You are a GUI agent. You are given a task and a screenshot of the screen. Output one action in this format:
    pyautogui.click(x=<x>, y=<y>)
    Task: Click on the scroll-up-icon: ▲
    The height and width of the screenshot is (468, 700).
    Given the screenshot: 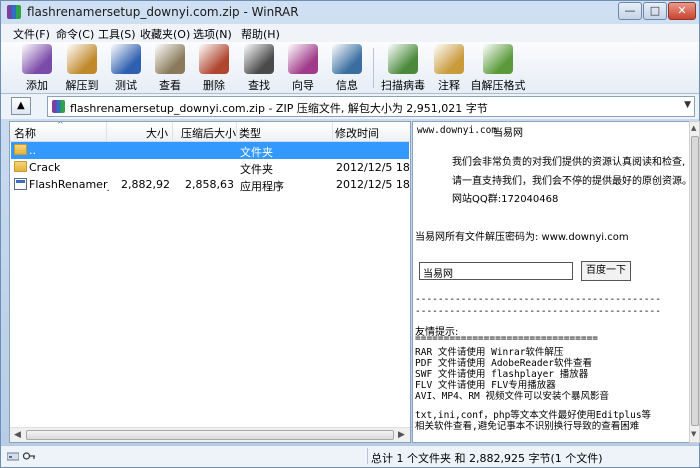 What is the action you would take?
    pyautogui.click(x=693, y=128)
    